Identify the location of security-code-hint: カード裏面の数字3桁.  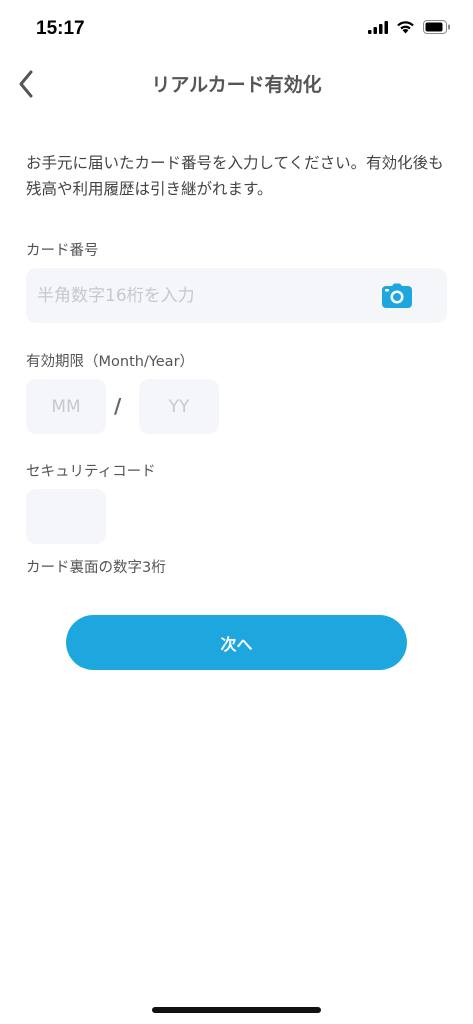
(96, 568).